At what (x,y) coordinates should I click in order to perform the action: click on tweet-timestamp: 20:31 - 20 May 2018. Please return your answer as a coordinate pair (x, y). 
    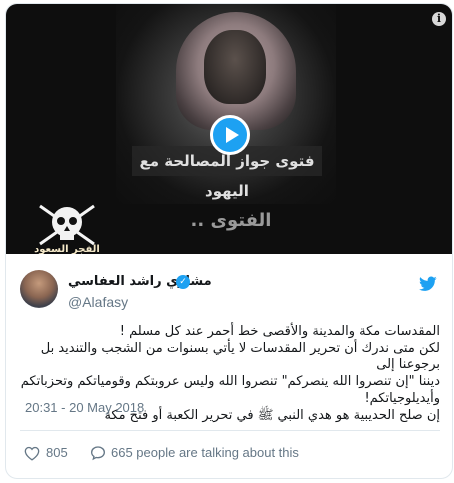
    Looking at the image, I should click on (84, 407).